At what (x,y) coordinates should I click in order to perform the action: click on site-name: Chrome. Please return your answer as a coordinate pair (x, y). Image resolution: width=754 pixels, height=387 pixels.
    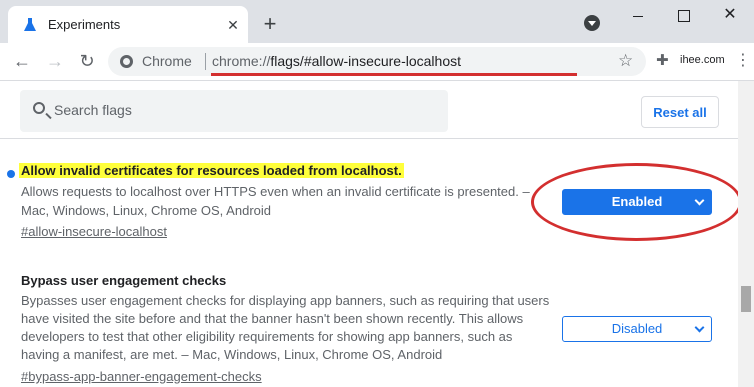
    Looking at the image, I should click on (167, 61).